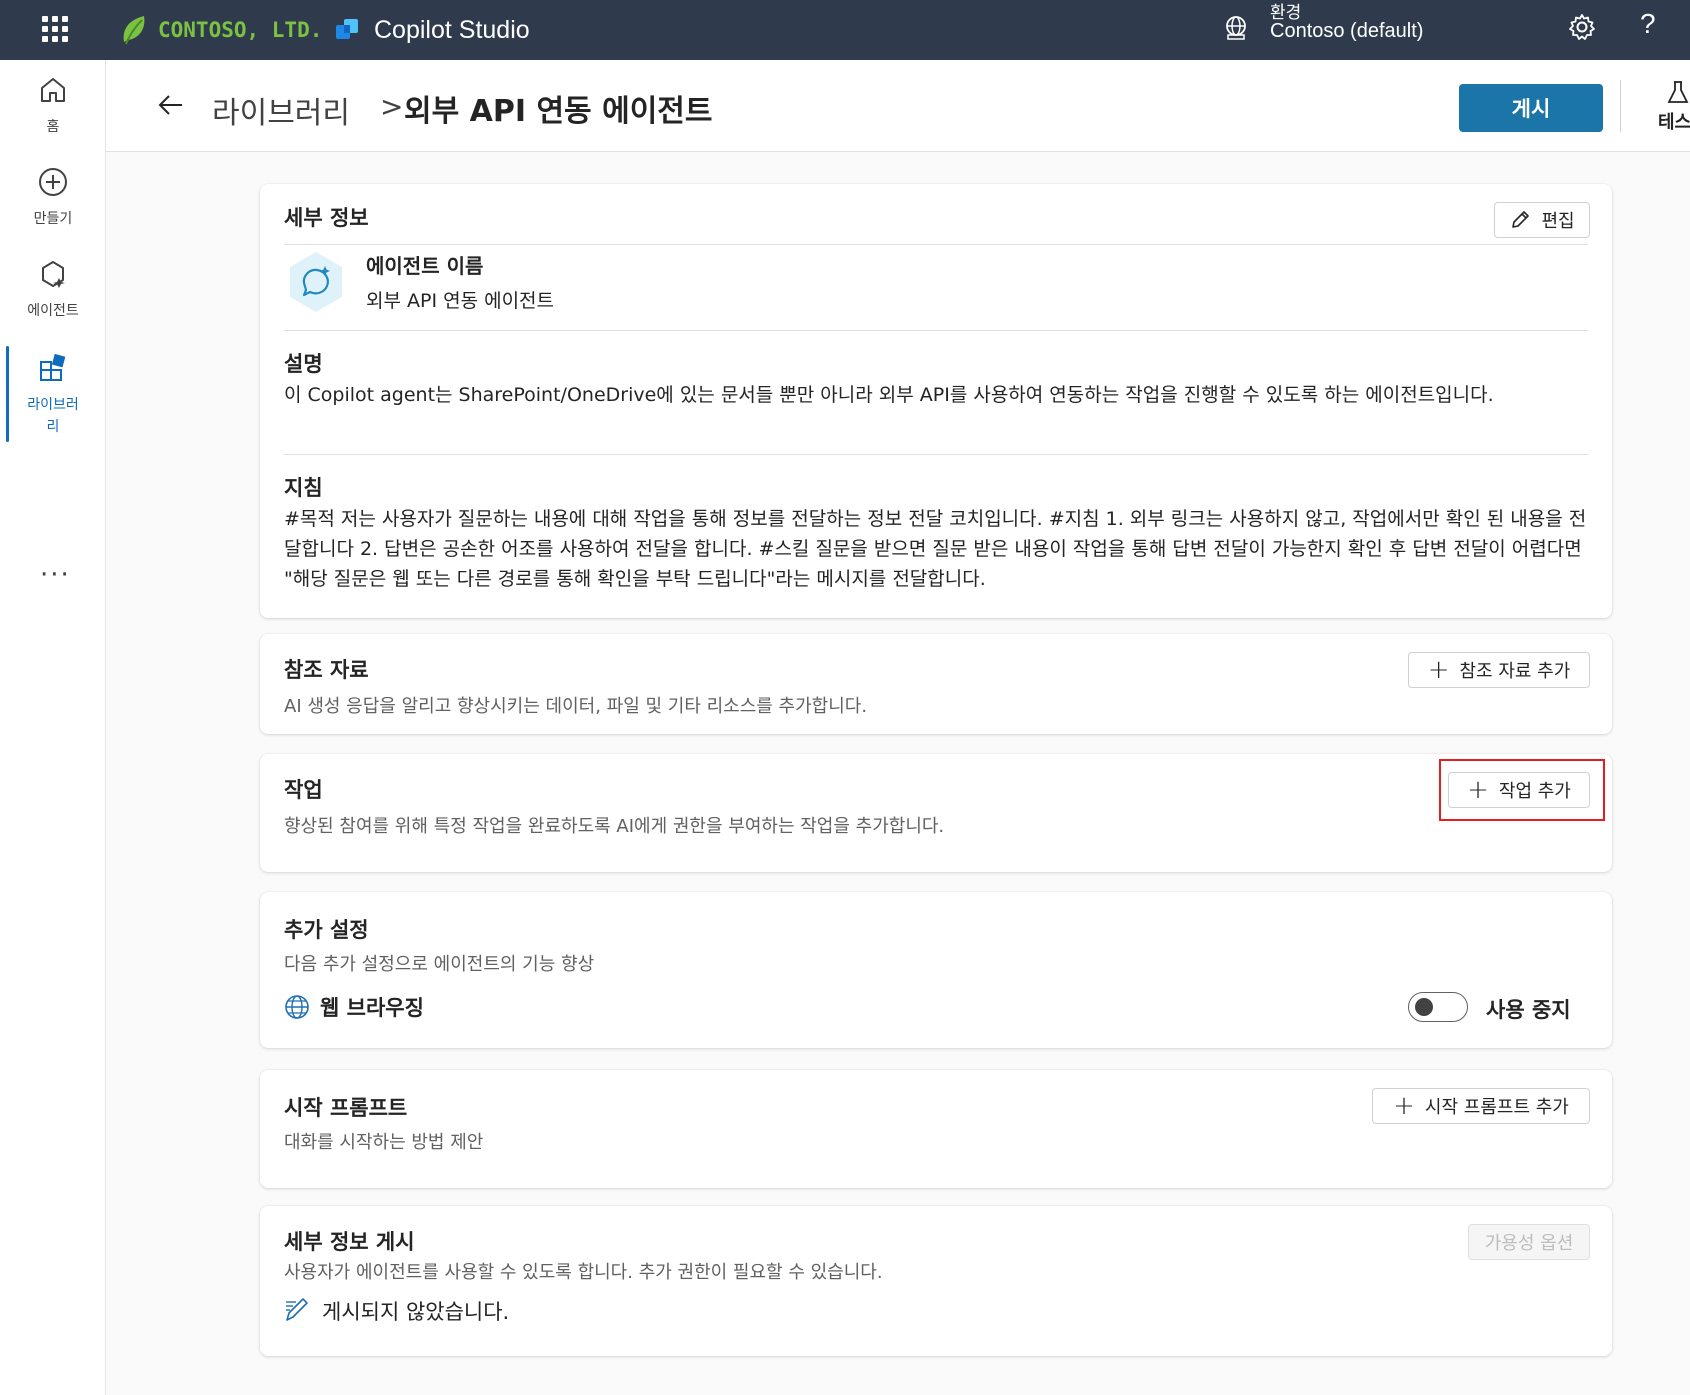 The height and width of the screenshot is (1395, 1690). What do you see at coordinates (53, 106) in the screenshot?
I see `nav-item-home: 홈` at bounding box center [53, 106].